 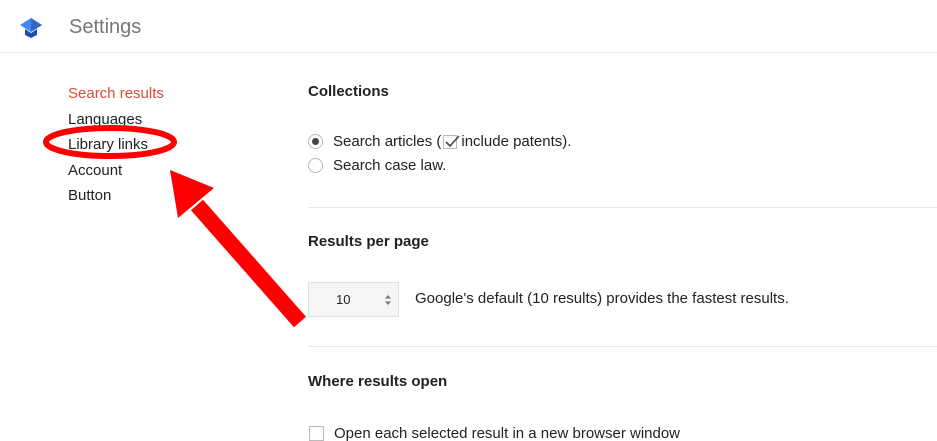 What do you see at coordinates (31, 28) in the screenshot?
I see `scholar-cap-icon` at bounding box center [31, 28].